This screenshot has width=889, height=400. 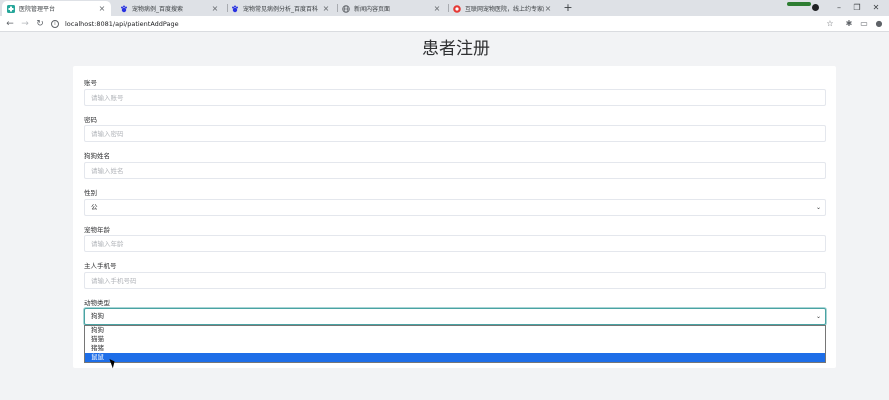 I want to click on hospital-icon, so click(x=11, y=8).